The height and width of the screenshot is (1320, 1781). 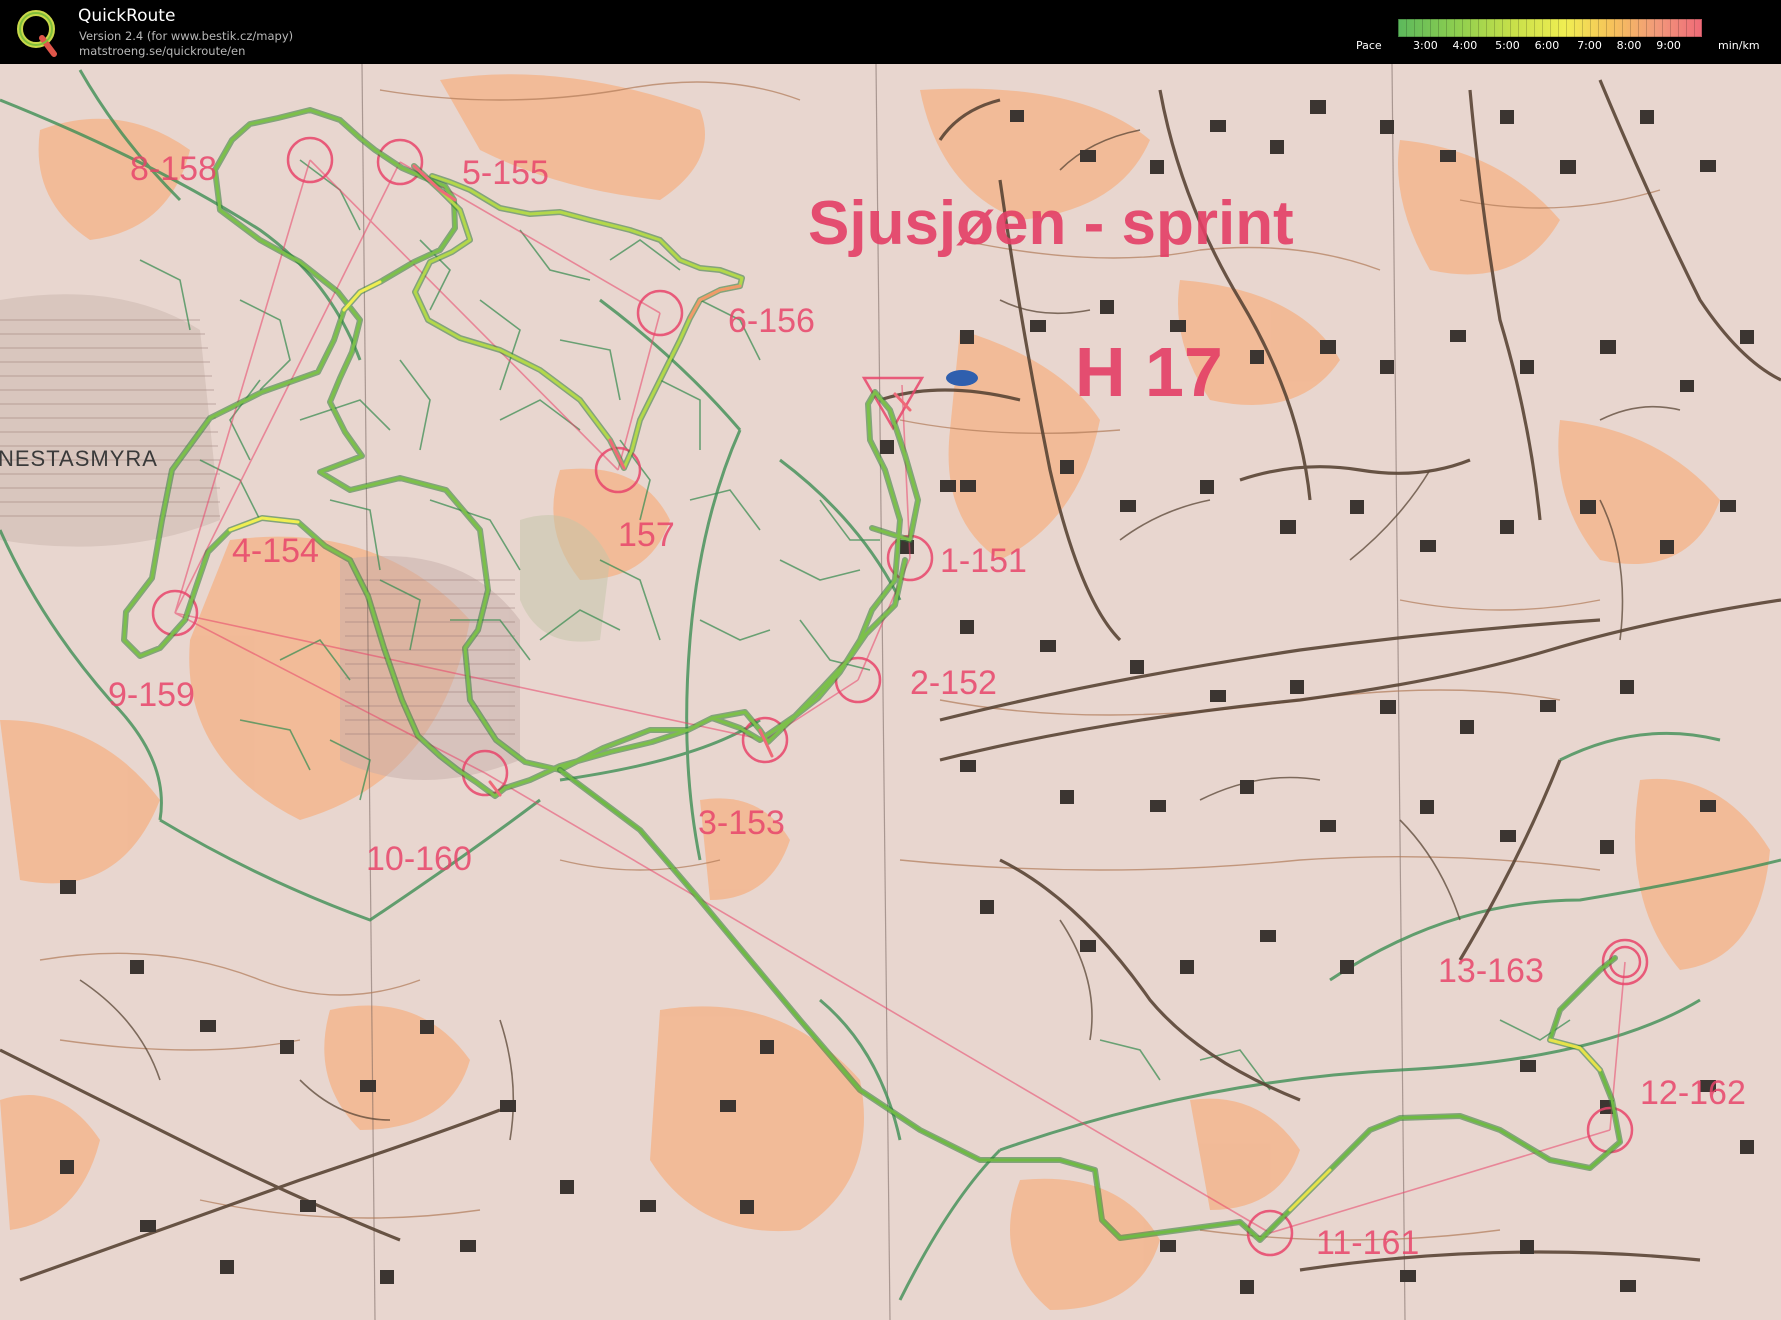 I want to click on control-label: 10-160, so click(x=419, y=859).